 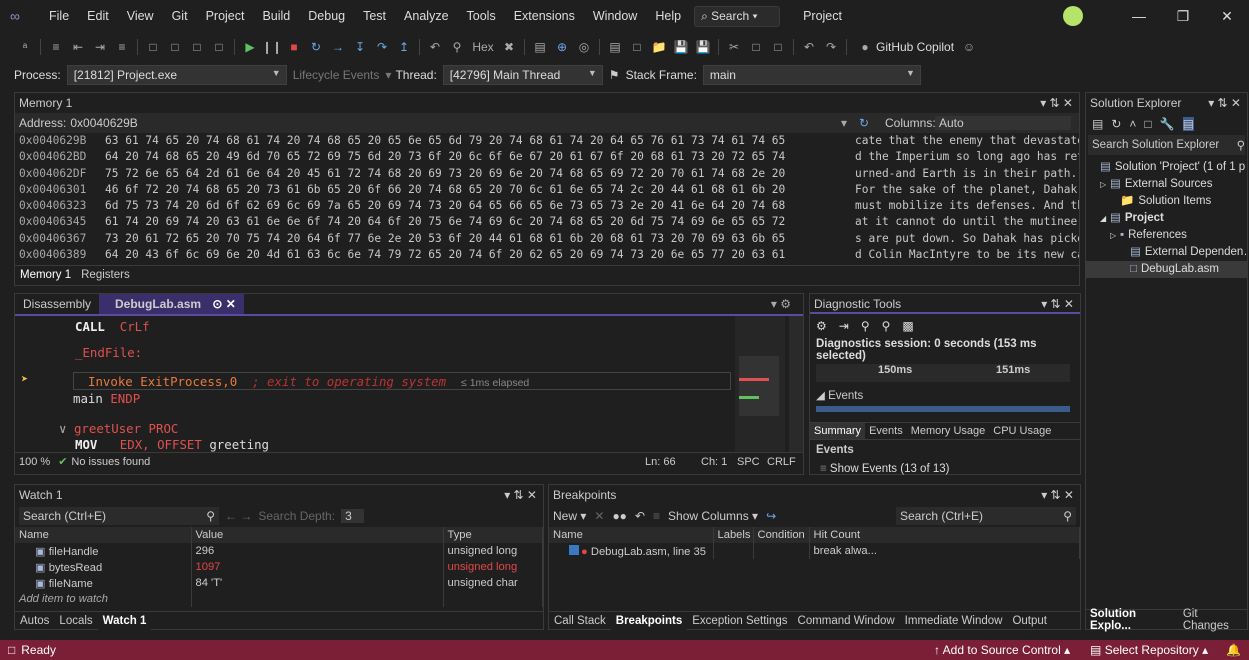 What do you see at coordinates (59, 16) in the screenshot?
I see `menu-file: File` at bounding box center [59, 16].